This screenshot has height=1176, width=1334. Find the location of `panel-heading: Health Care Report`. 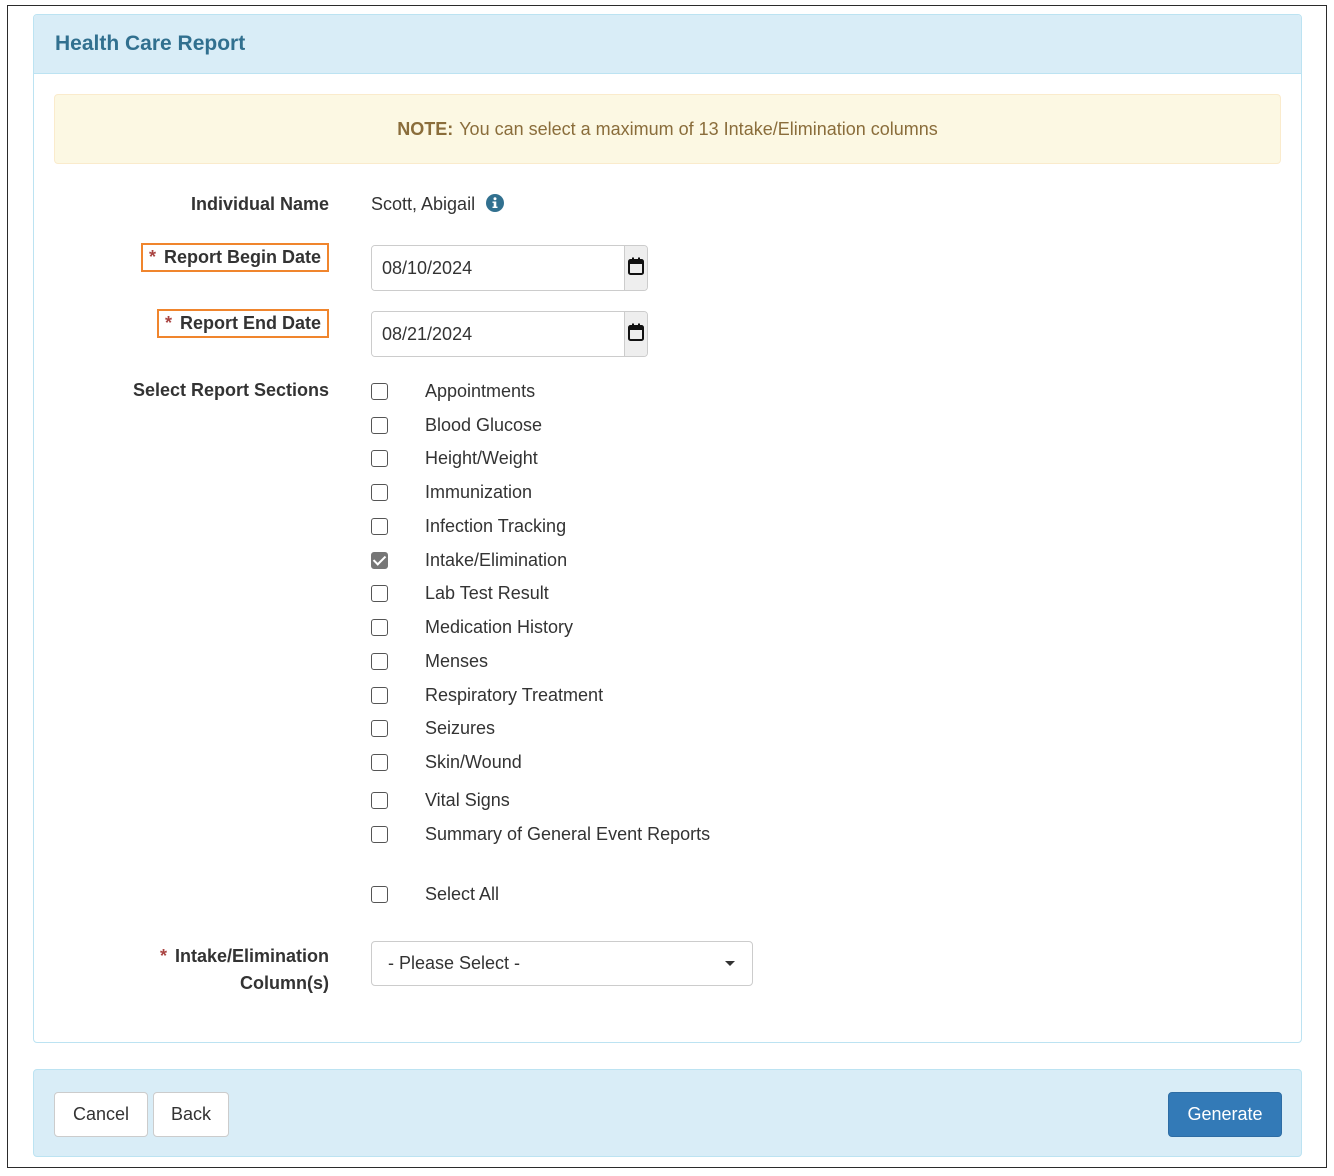

panel-heading: Health Care Report is located at coordinates (667, 44).